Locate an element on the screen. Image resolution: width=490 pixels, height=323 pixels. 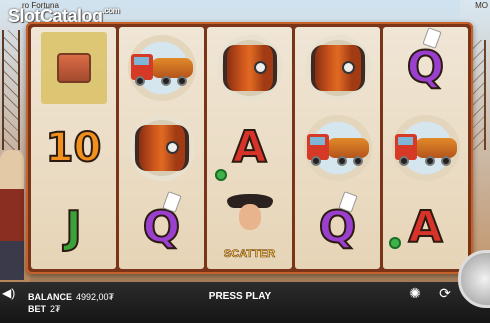
reel-5: Q A is located at coordinates (425, 148).